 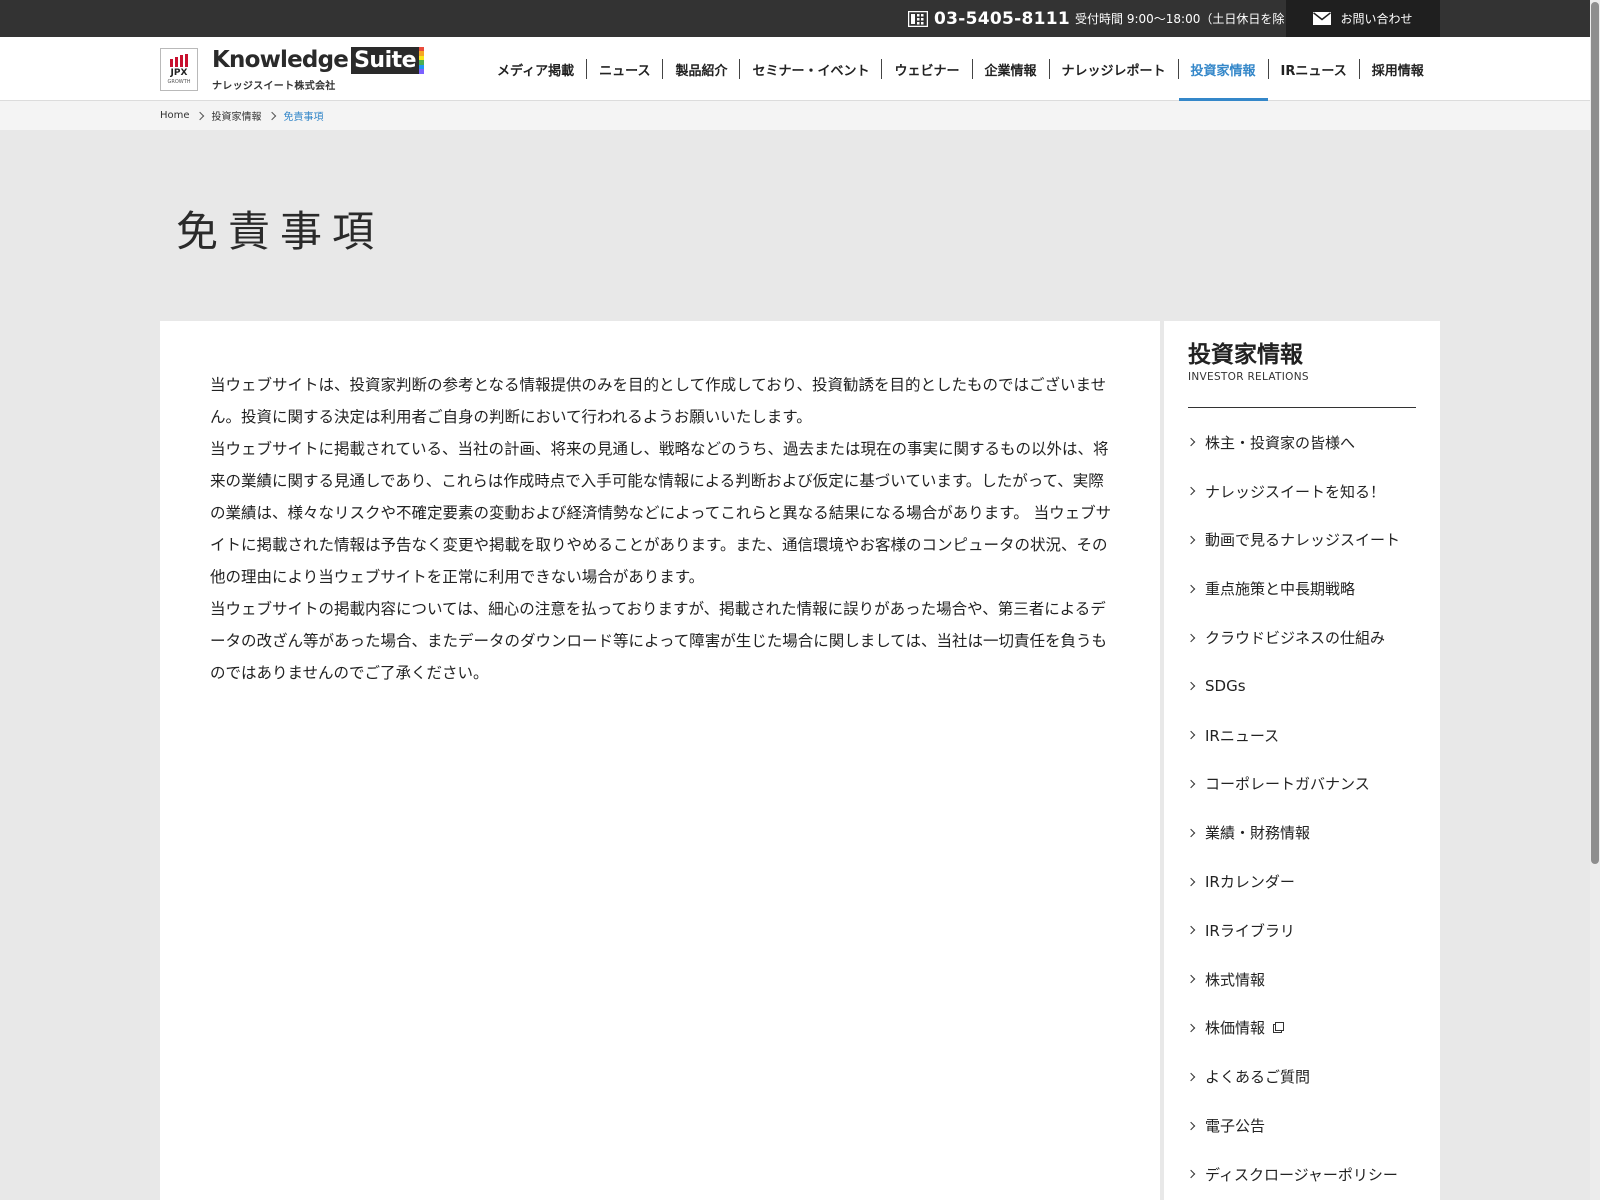 I want to click on nav-item: ウェビナー, so click(x=927, y=69).